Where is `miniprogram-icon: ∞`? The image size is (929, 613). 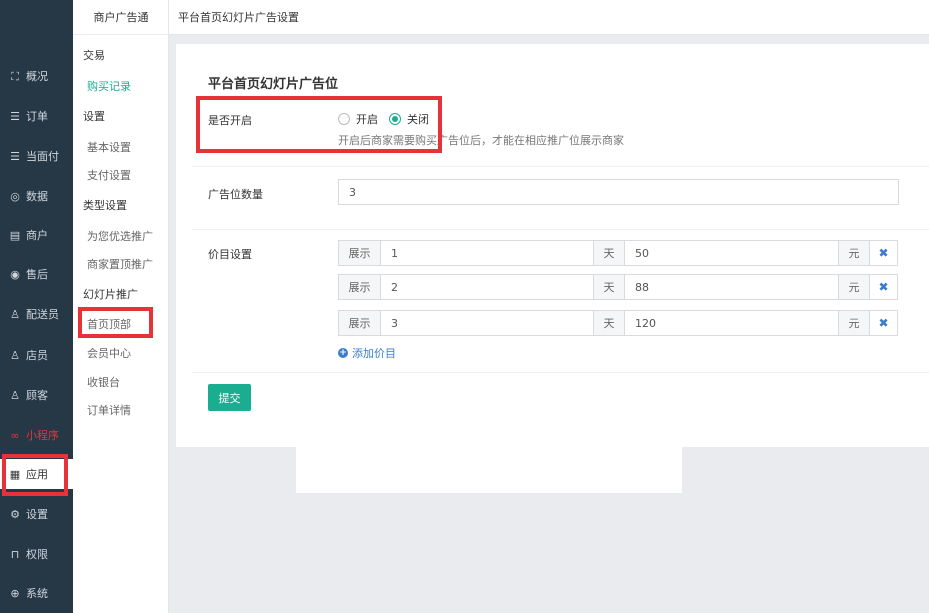
miniprogram-icon: ∞ is located at coordinates (15, 435).